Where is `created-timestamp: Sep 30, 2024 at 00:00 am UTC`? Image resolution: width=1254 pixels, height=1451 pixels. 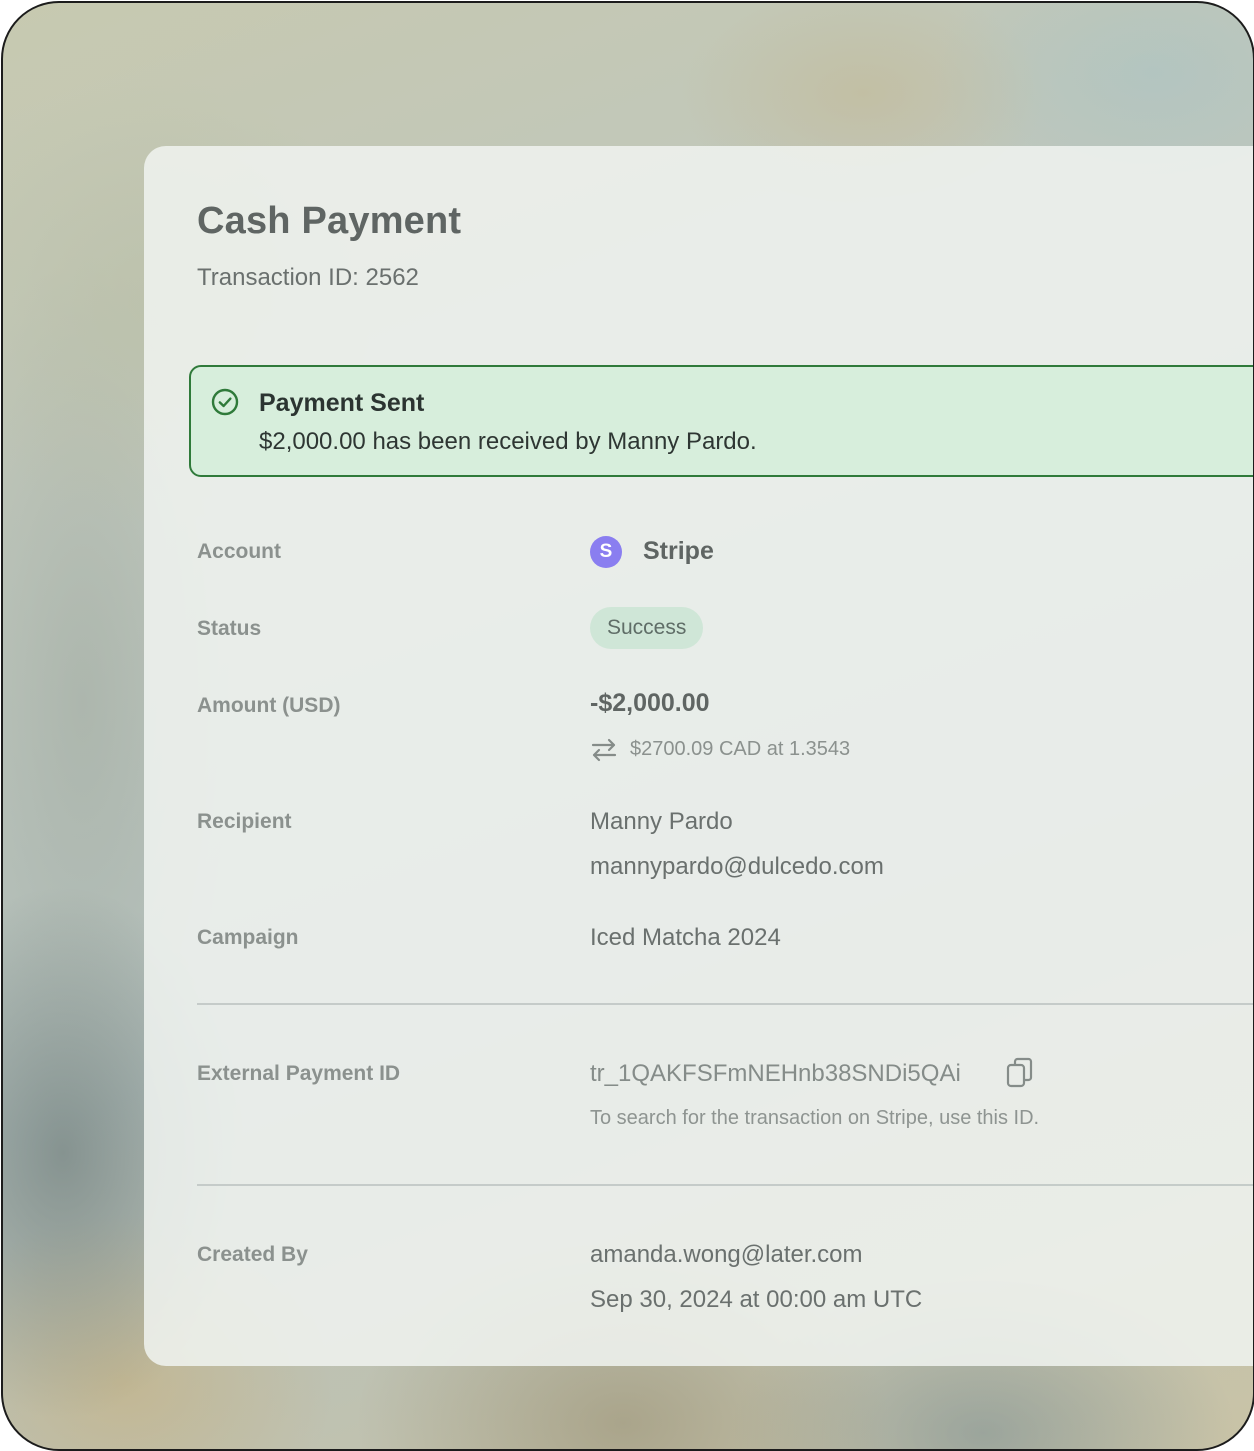 created-timestamp: Sep 30, 2024 at 00:00 am UTC is located at coordinates (756, 1299).